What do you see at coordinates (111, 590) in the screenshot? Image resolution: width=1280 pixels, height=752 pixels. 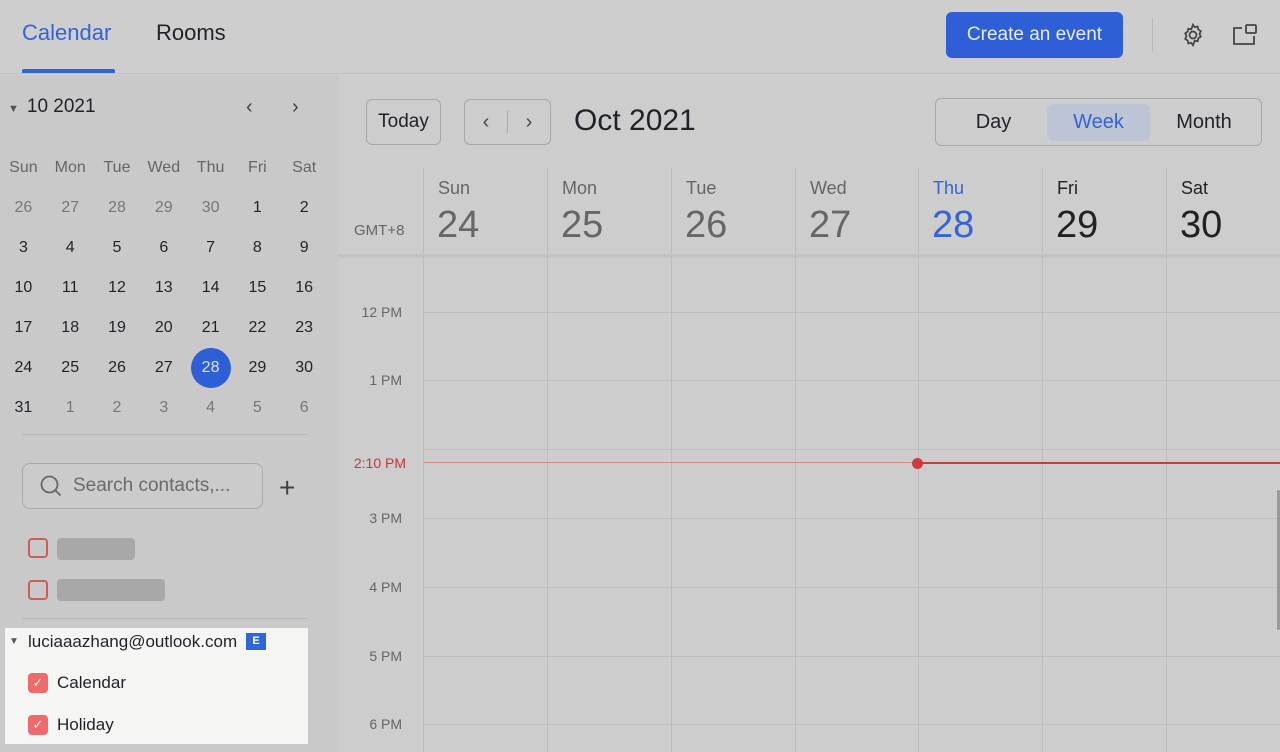 I see `redacted-calendar-name` at bounding box center [111, 590].